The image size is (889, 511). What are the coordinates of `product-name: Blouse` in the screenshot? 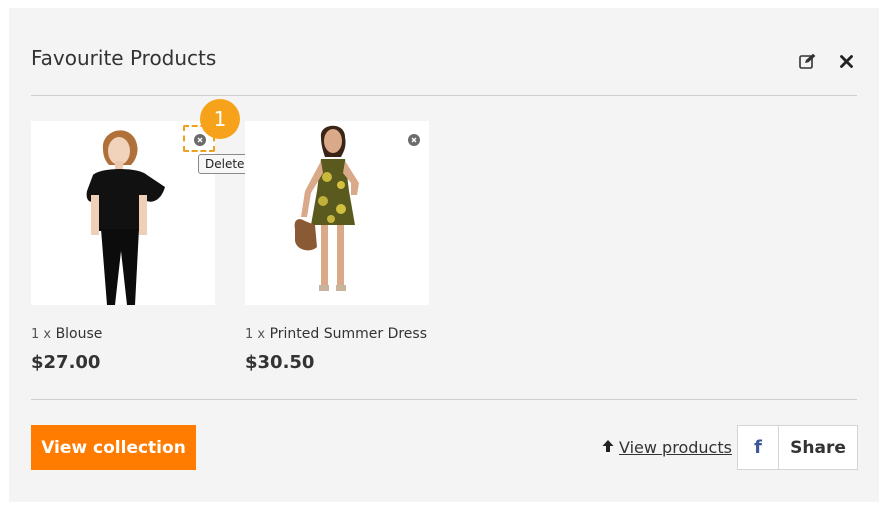 It's located at (79, 334).